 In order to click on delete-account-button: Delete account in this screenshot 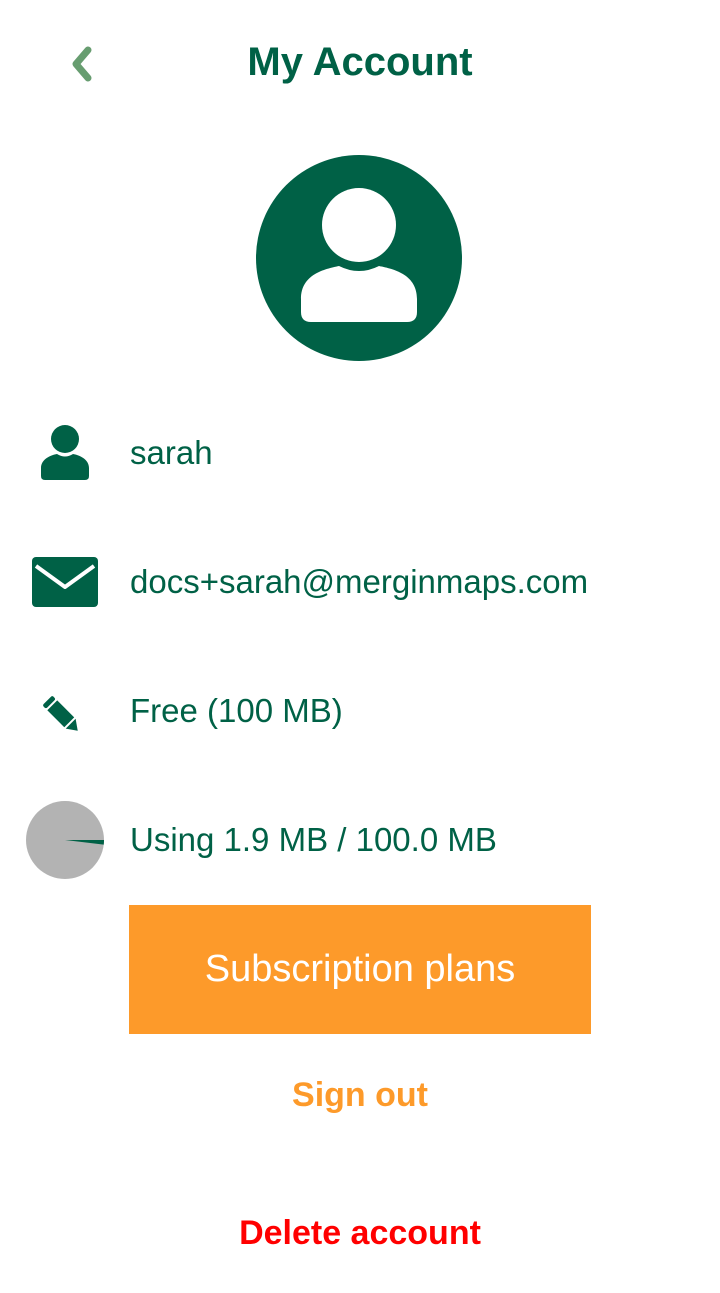, I will do `click(360, 1233)`.